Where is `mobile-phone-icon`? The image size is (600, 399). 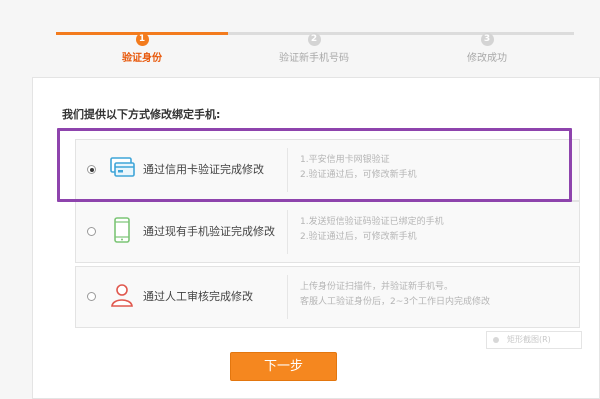
mobile-phone-icon is located at coordinates (122, 230).